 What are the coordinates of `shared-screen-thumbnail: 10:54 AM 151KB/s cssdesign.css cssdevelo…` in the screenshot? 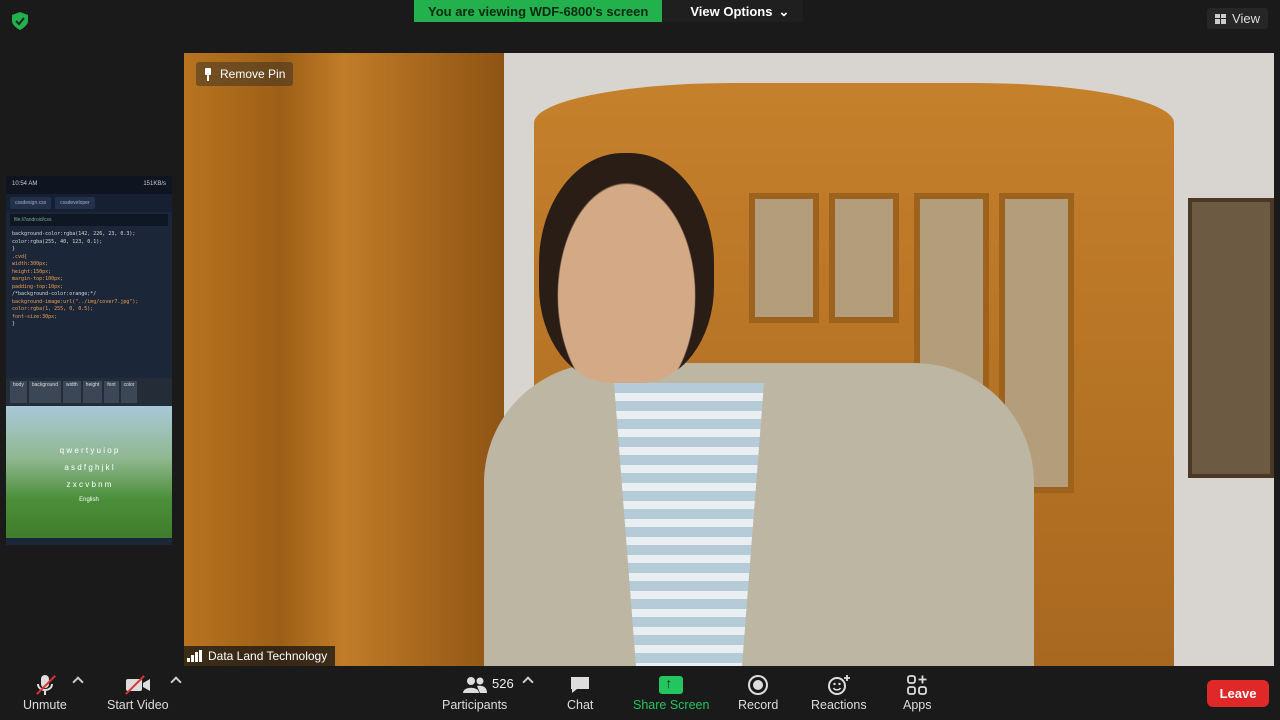 It's located at (89, 360).